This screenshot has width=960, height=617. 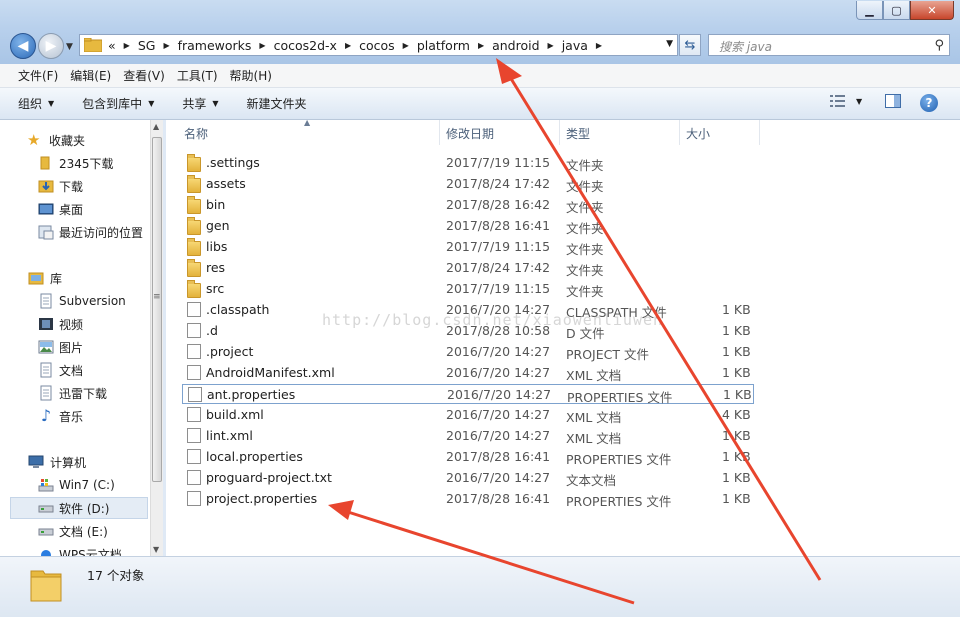 What do you see at coordinates (38, 75) in the screenshot?
I see `menu-file: 文件(F)` at bounding box center [38, 75].